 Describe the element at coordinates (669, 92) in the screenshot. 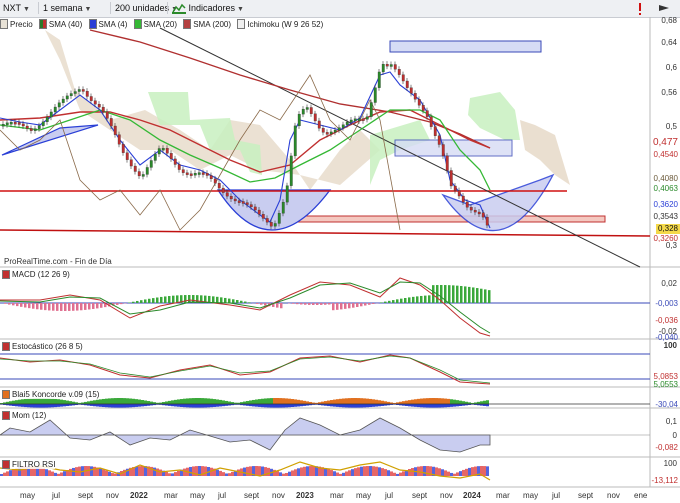

I see `price-axis-label: 0,56` at that location.